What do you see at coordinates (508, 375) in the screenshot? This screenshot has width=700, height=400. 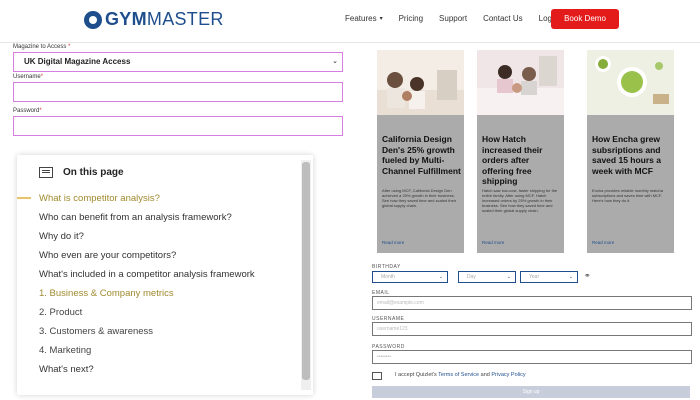 I see `privacy-link: Privacy Policy` at bounding box center [508, 375].